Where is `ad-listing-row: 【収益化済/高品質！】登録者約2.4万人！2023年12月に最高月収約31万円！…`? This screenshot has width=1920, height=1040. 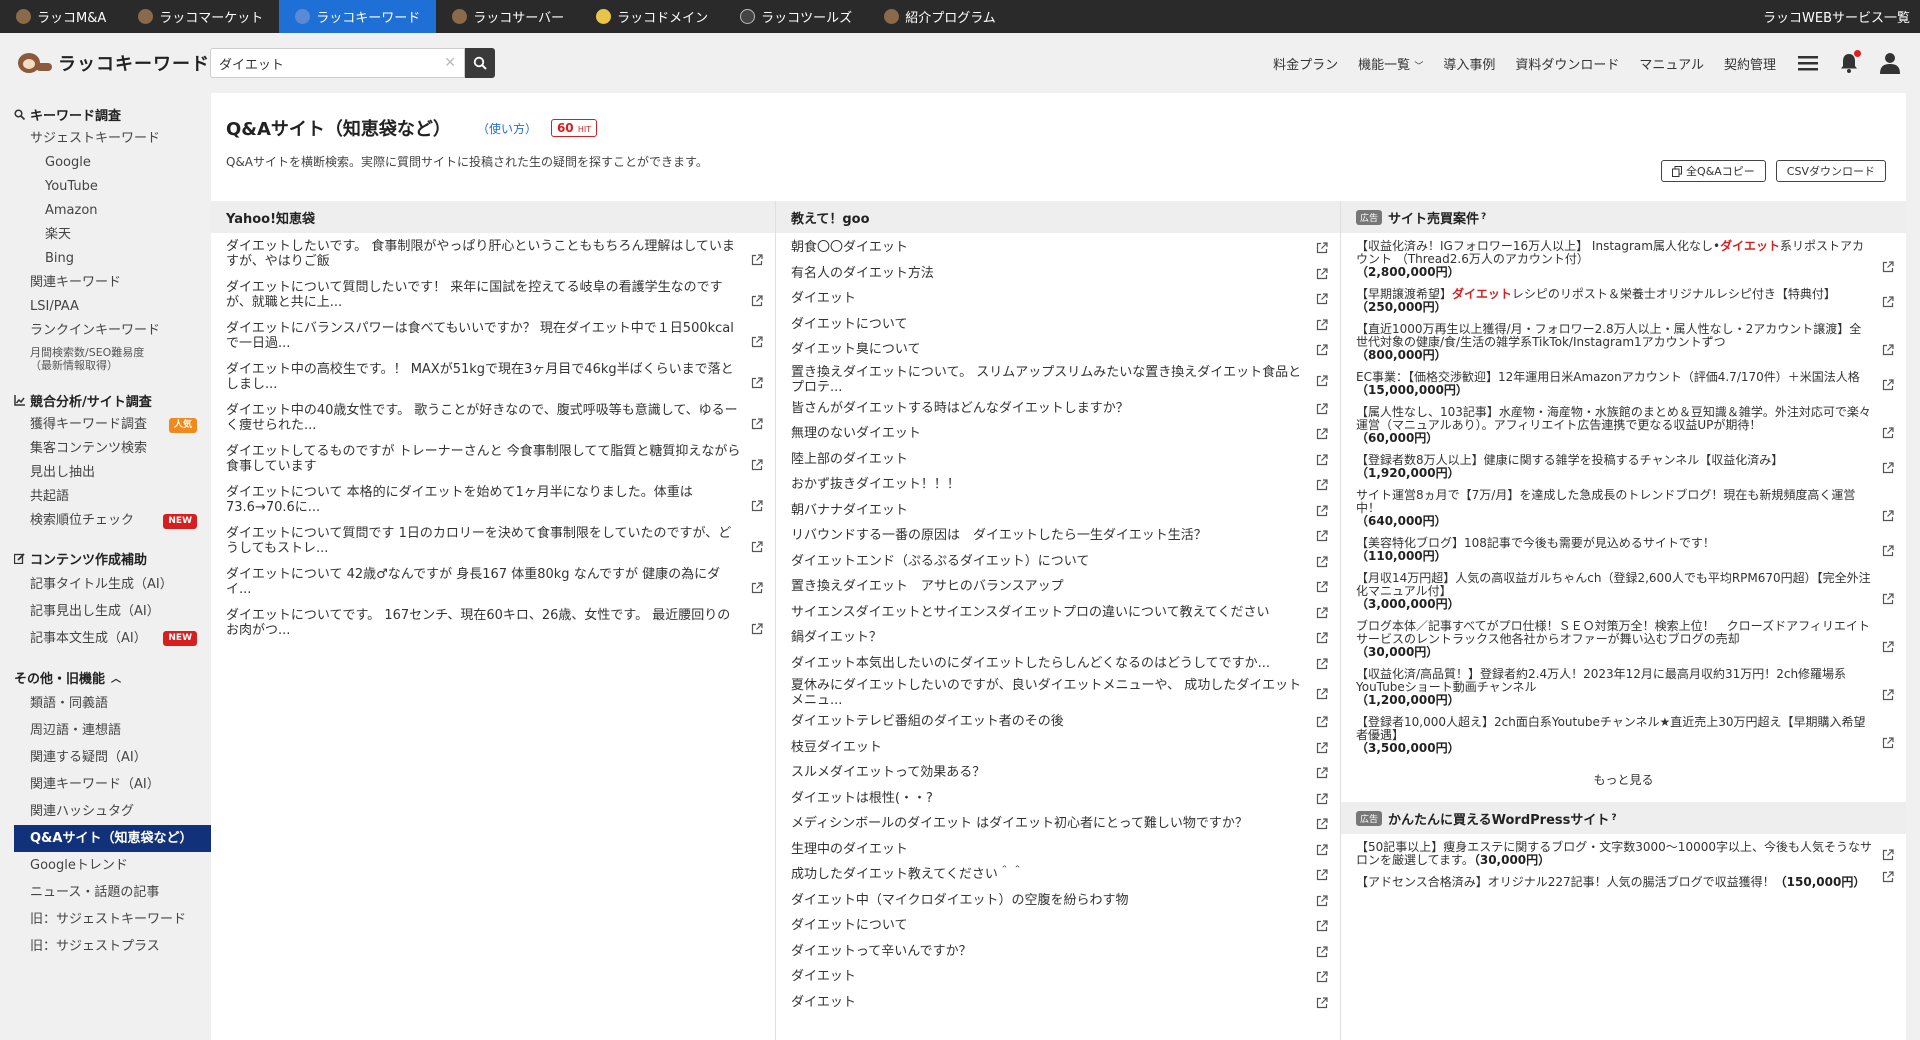
ad-listing-row: 【収益化済/高品質！】登録者約2.4万人！2023年12月に最高月収約31万円！… is located at coordinates (1623, 687).